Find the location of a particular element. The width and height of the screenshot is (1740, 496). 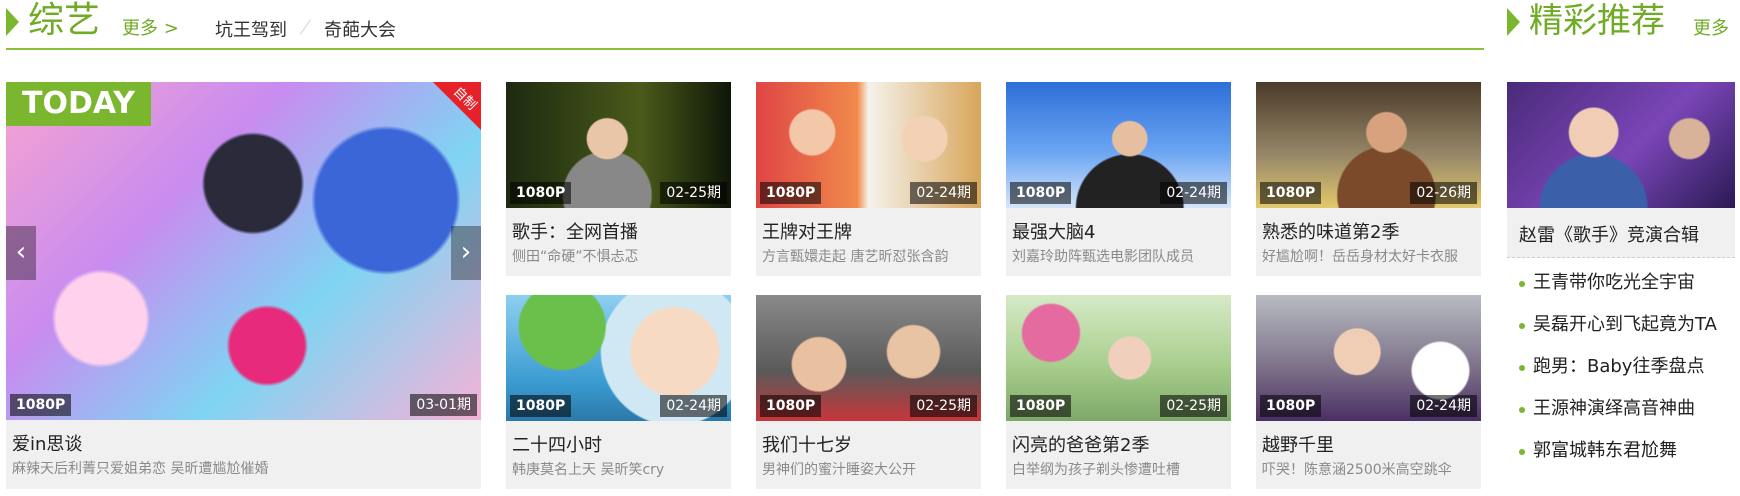

video-card: 1080P 02-26期 熟悉的味道第2季 好尴尬啊！岳岳身材太好卡衣服 is located at coordinates (1368, 179).